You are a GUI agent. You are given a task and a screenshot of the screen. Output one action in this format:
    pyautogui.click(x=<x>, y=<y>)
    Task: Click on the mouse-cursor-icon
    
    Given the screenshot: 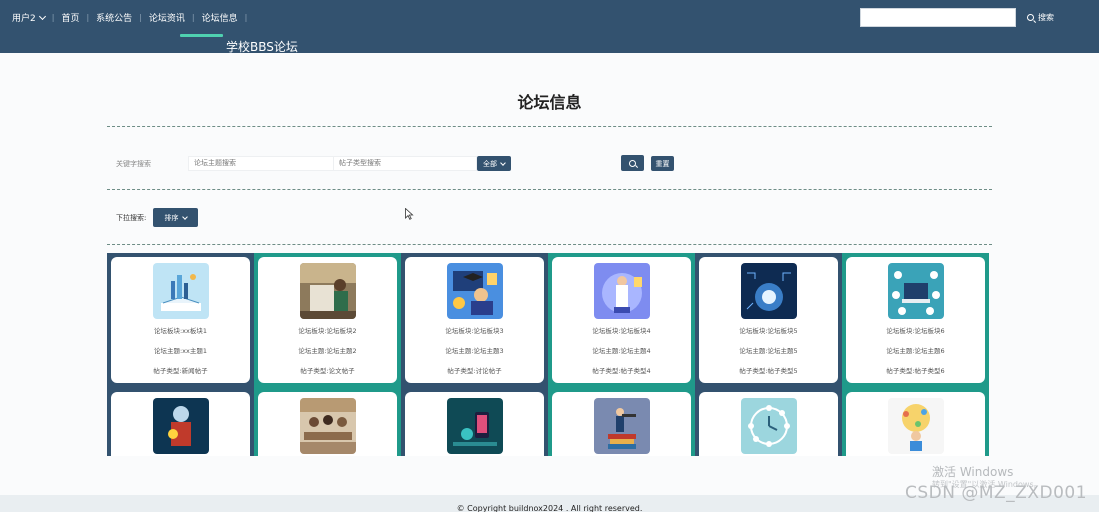 What is the action you would take?
    pyautogui.click(x=409, y=214)
    